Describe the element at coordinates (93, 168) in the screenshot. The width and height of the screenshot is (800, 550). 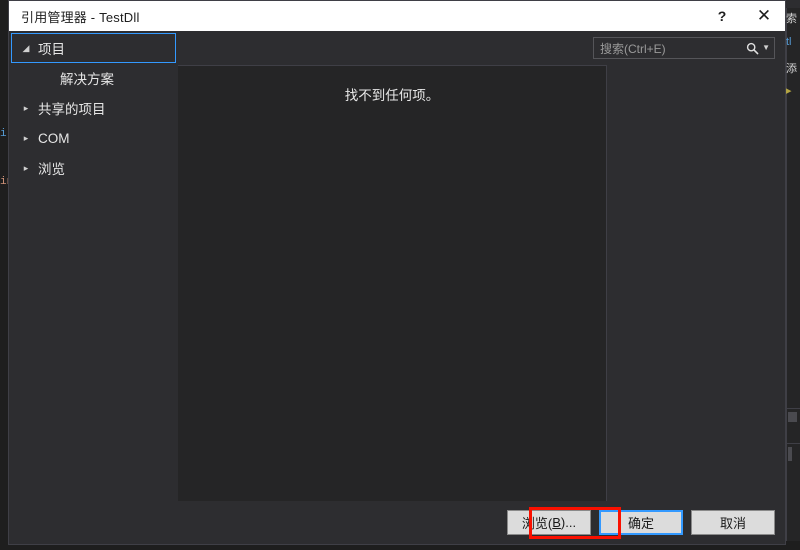
I see `sidebar-item-browse: ▸ 浏览` at that location.